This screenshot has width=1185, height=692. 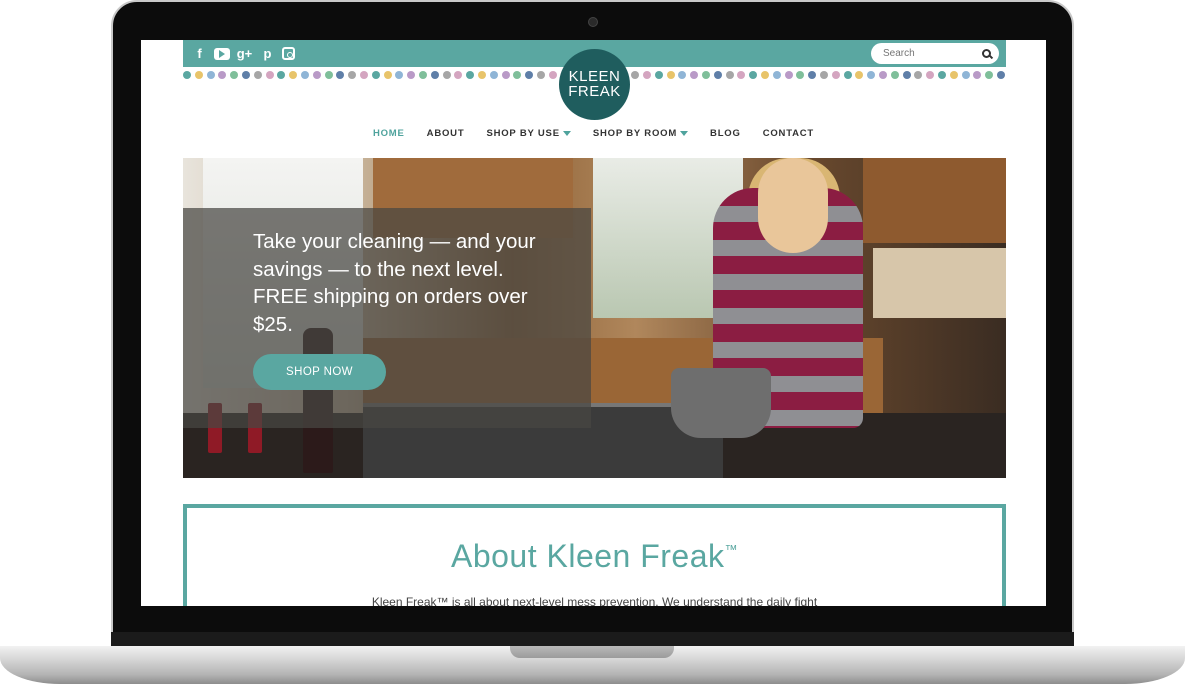 I want to click on nav-item-label: HOME, so click(x=388, y=133).